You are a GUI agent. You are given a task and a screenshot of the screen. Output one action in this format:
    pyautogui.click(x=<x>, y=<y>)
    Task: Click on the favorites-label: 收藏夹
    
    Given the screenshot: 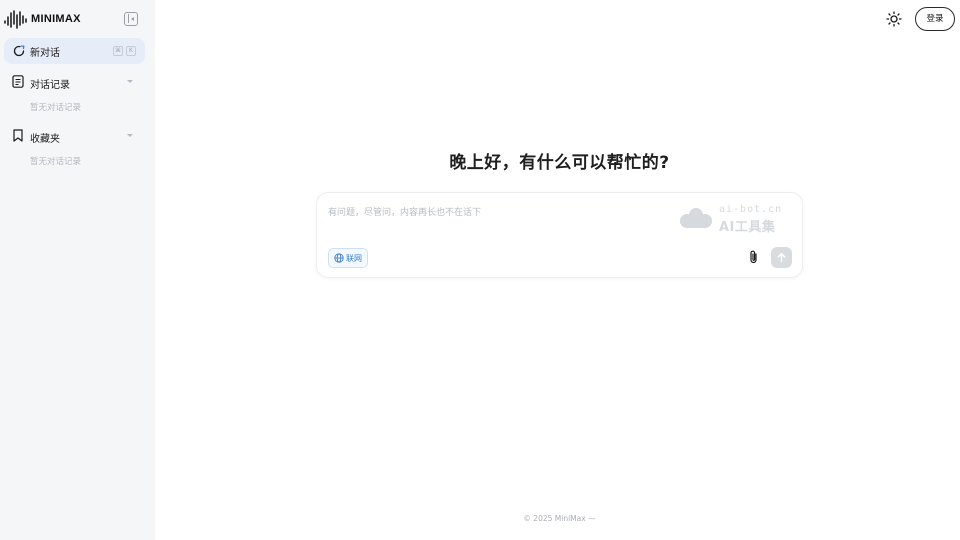 What is the action you would take?
    pyautogui.click(x=45, y=139)
    